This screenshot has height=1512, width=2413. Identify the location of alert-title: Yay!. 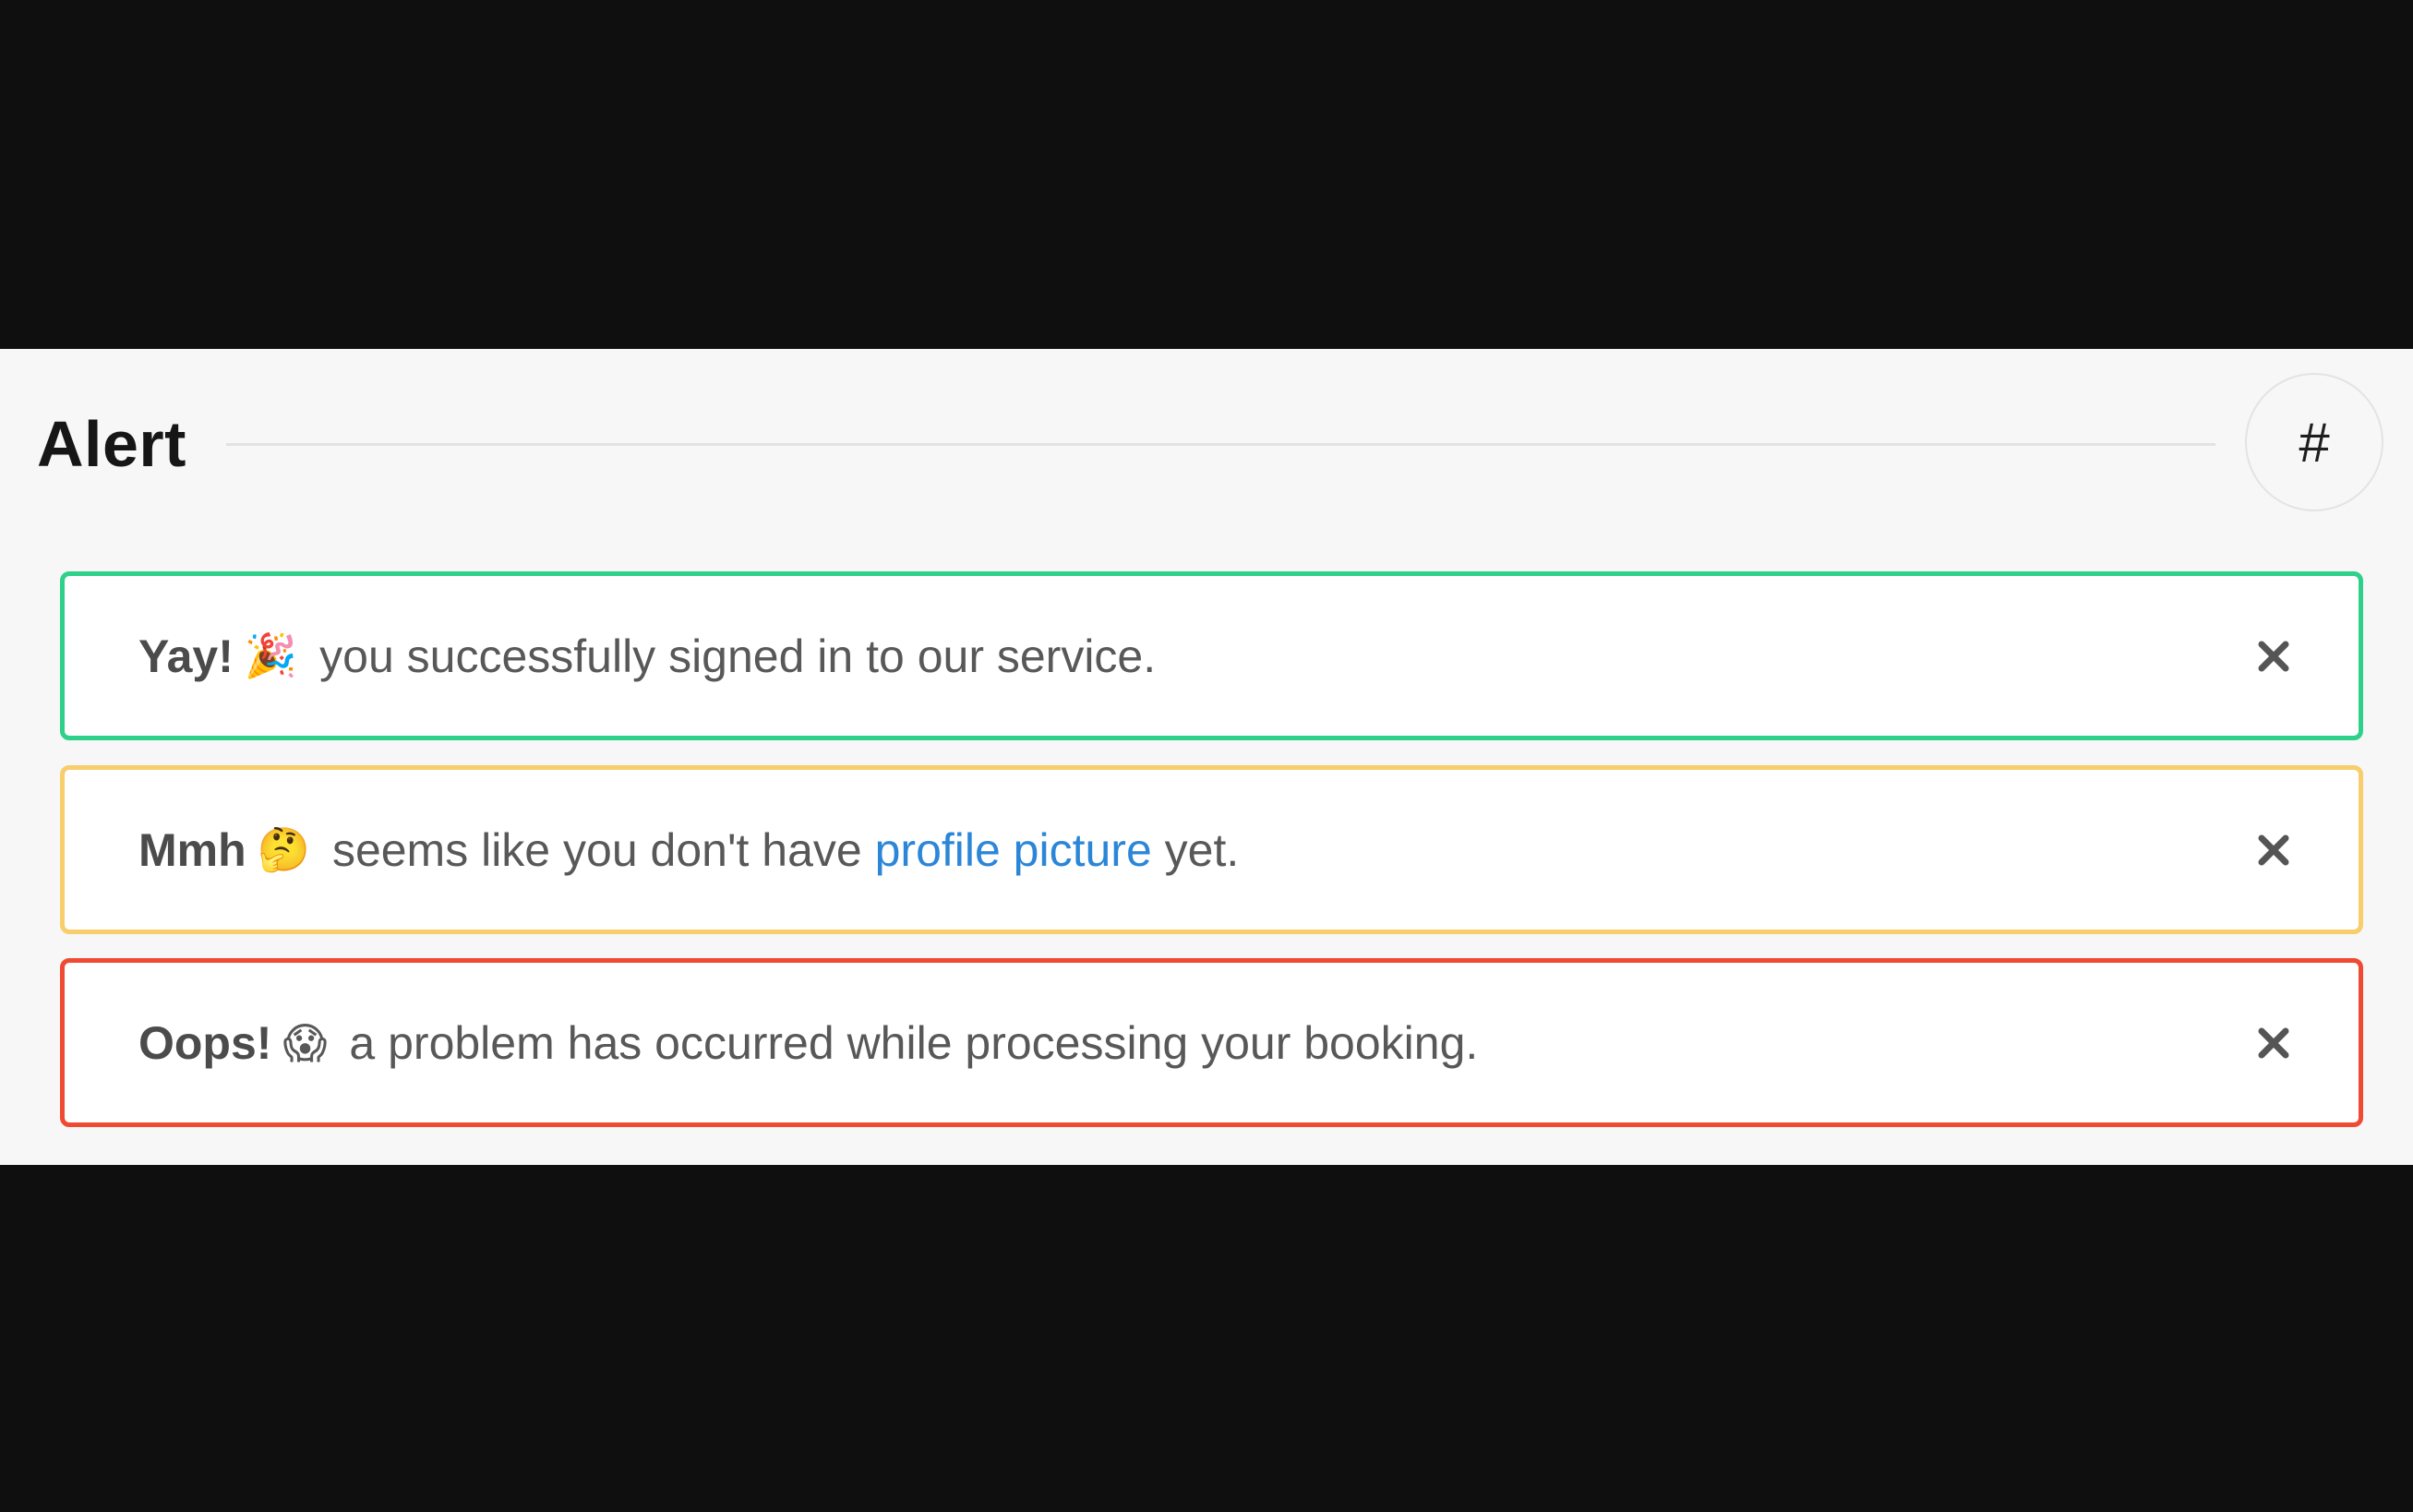
(186, 656).